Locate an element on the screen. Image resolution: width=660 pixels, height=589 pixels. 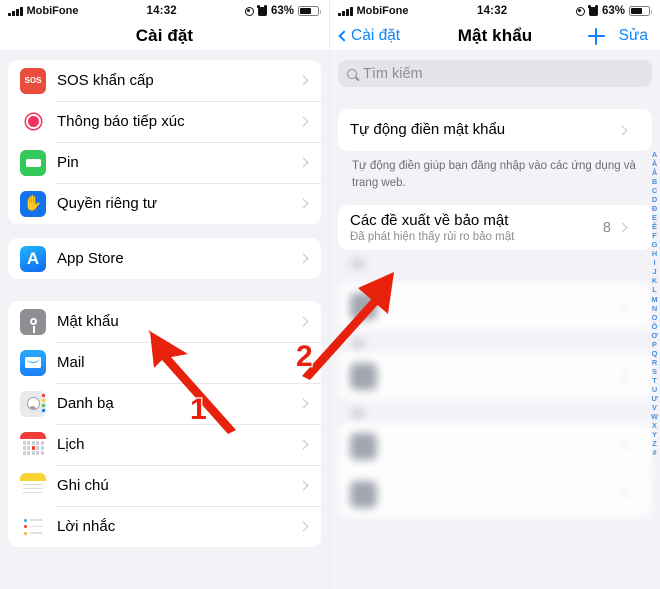
index-letter: Â is located at coordinates (654, 172).